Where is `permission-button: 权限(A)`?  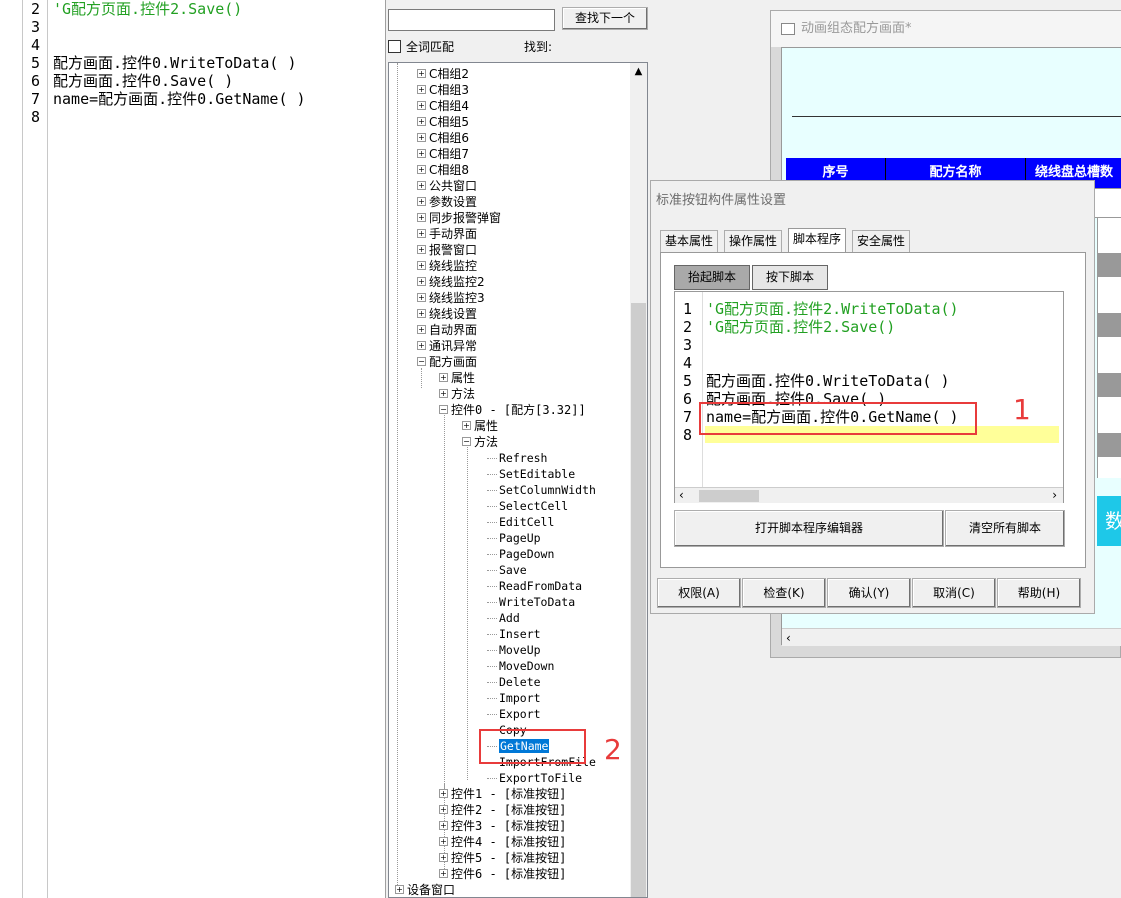
permission-button: 权限(A) is located at coordinates (699, 593).